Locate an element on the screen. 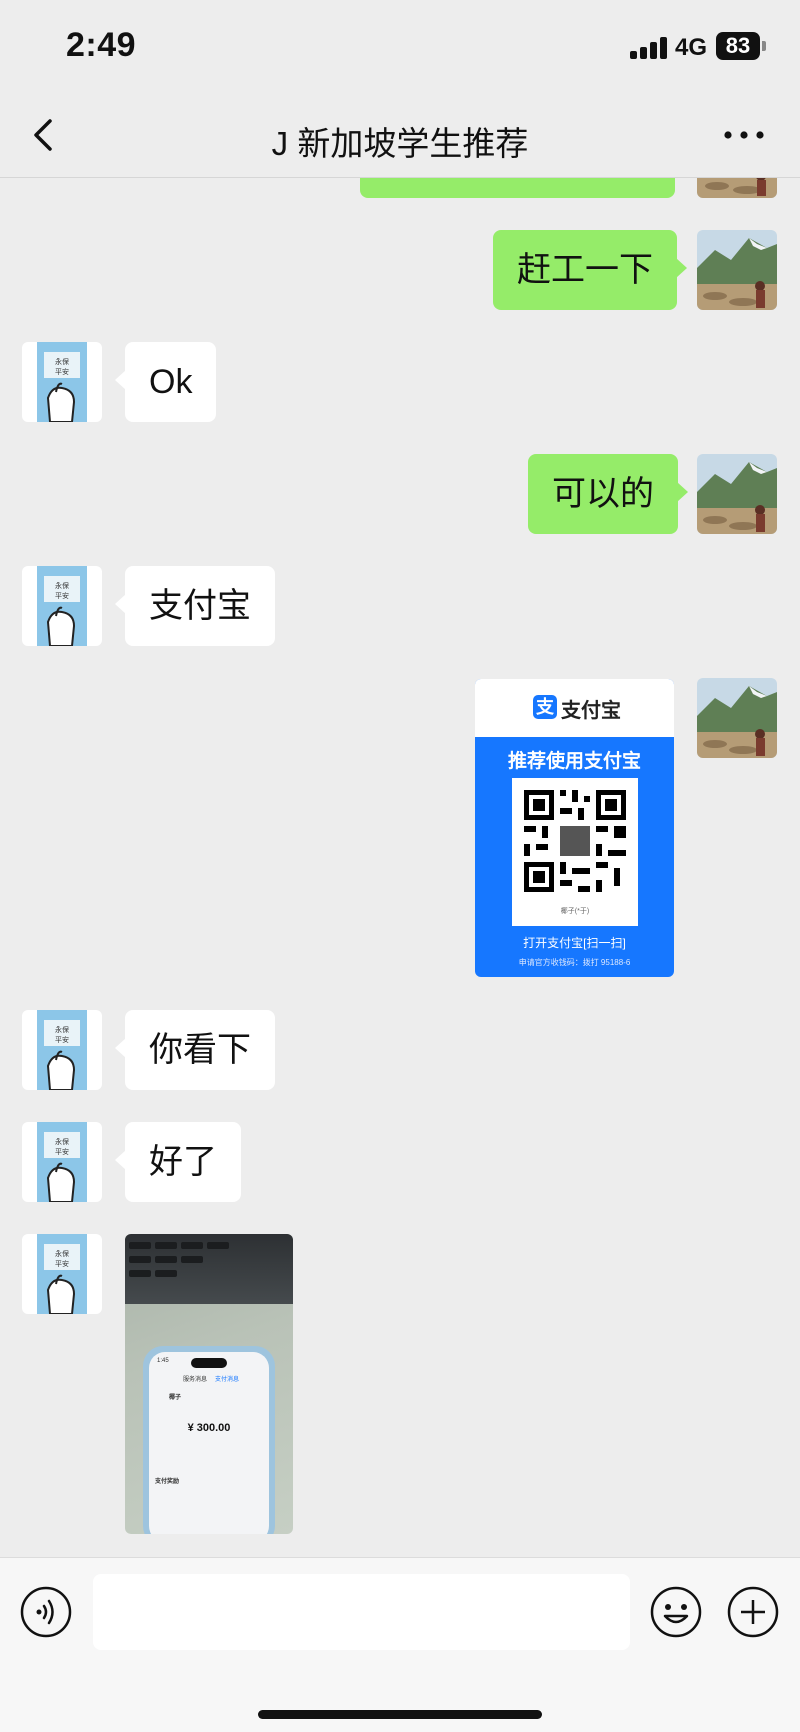  voice-icon is located at coordinates (46, 1612).